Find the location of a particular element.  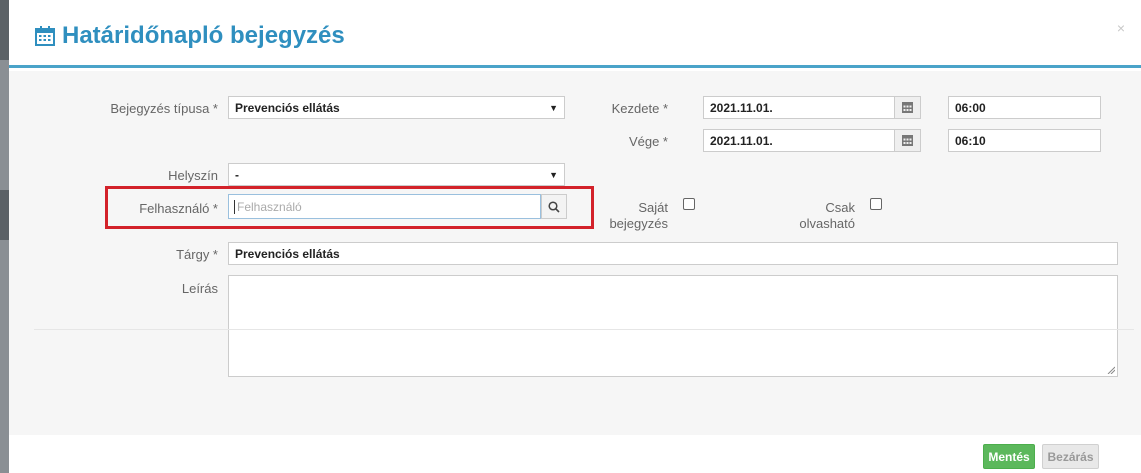

read-only-checkbox is located at coordinates (876, 204).